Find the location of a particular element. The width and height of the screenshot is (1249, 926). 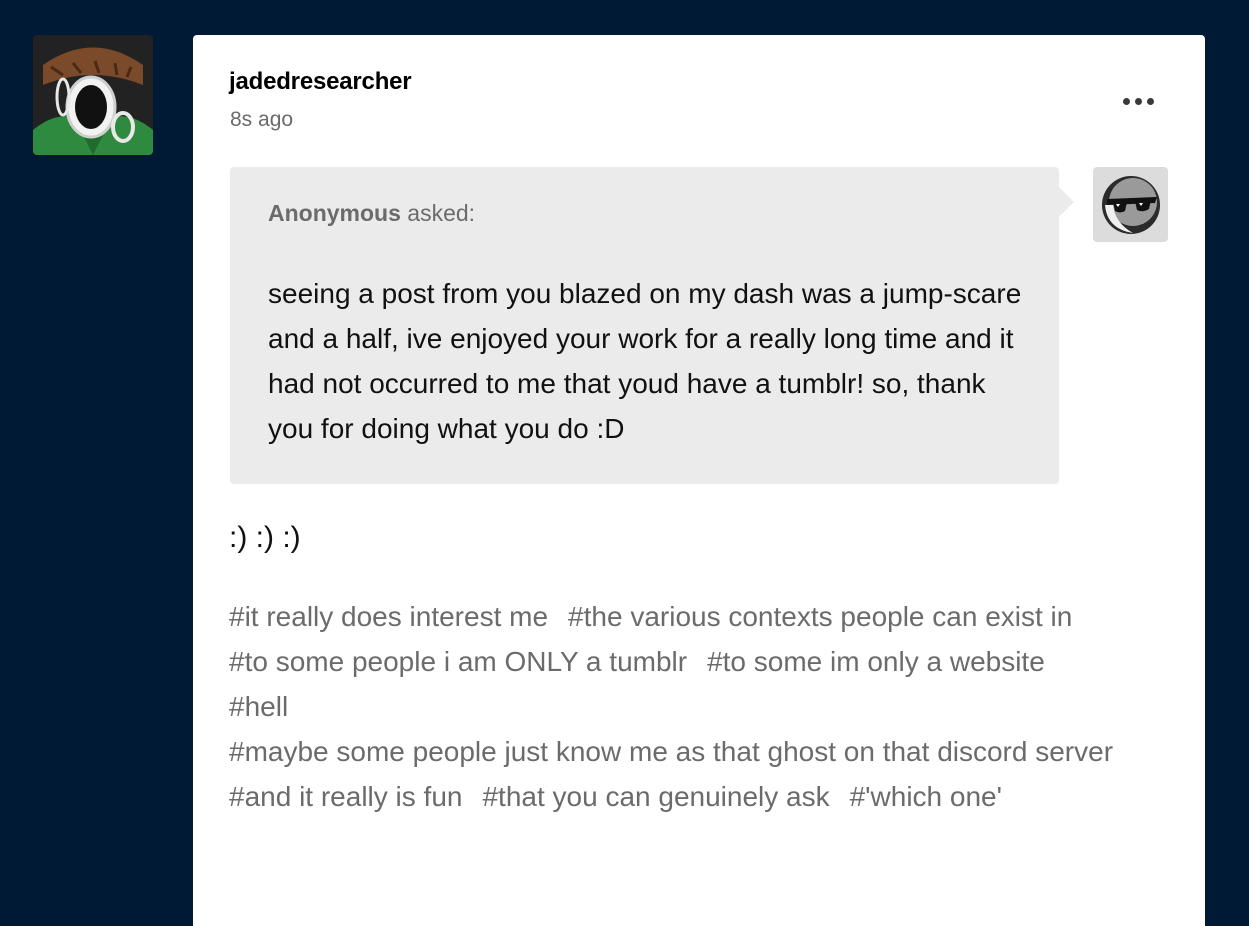

more-options-button is located at coordinates (1138, 101).